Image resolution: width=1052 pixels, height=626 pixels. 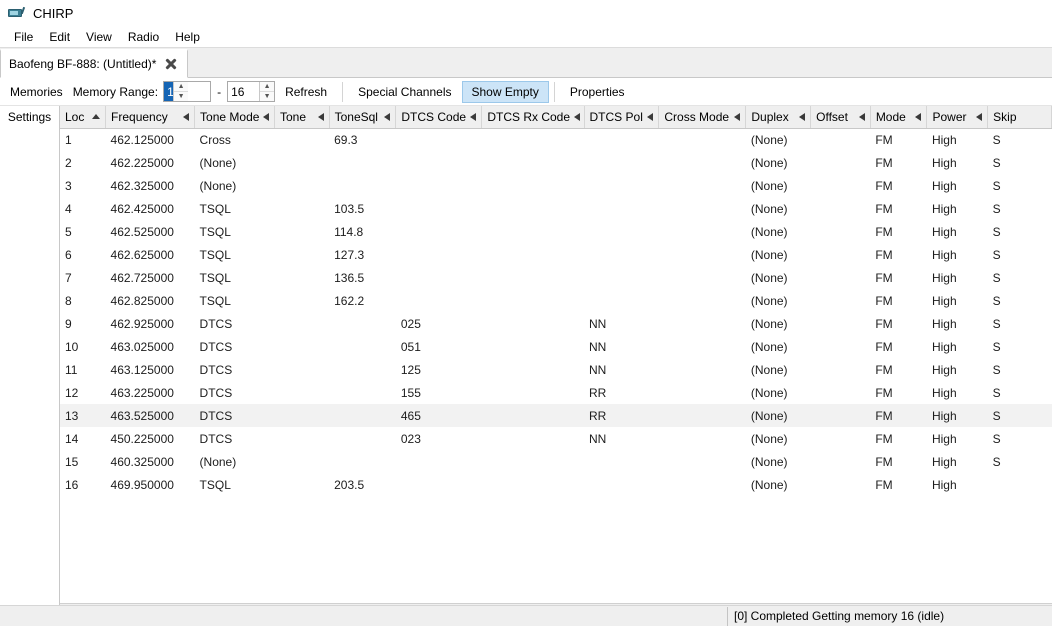 I want to click on cell-freq: 462.825000, so click(x=150, y=300).